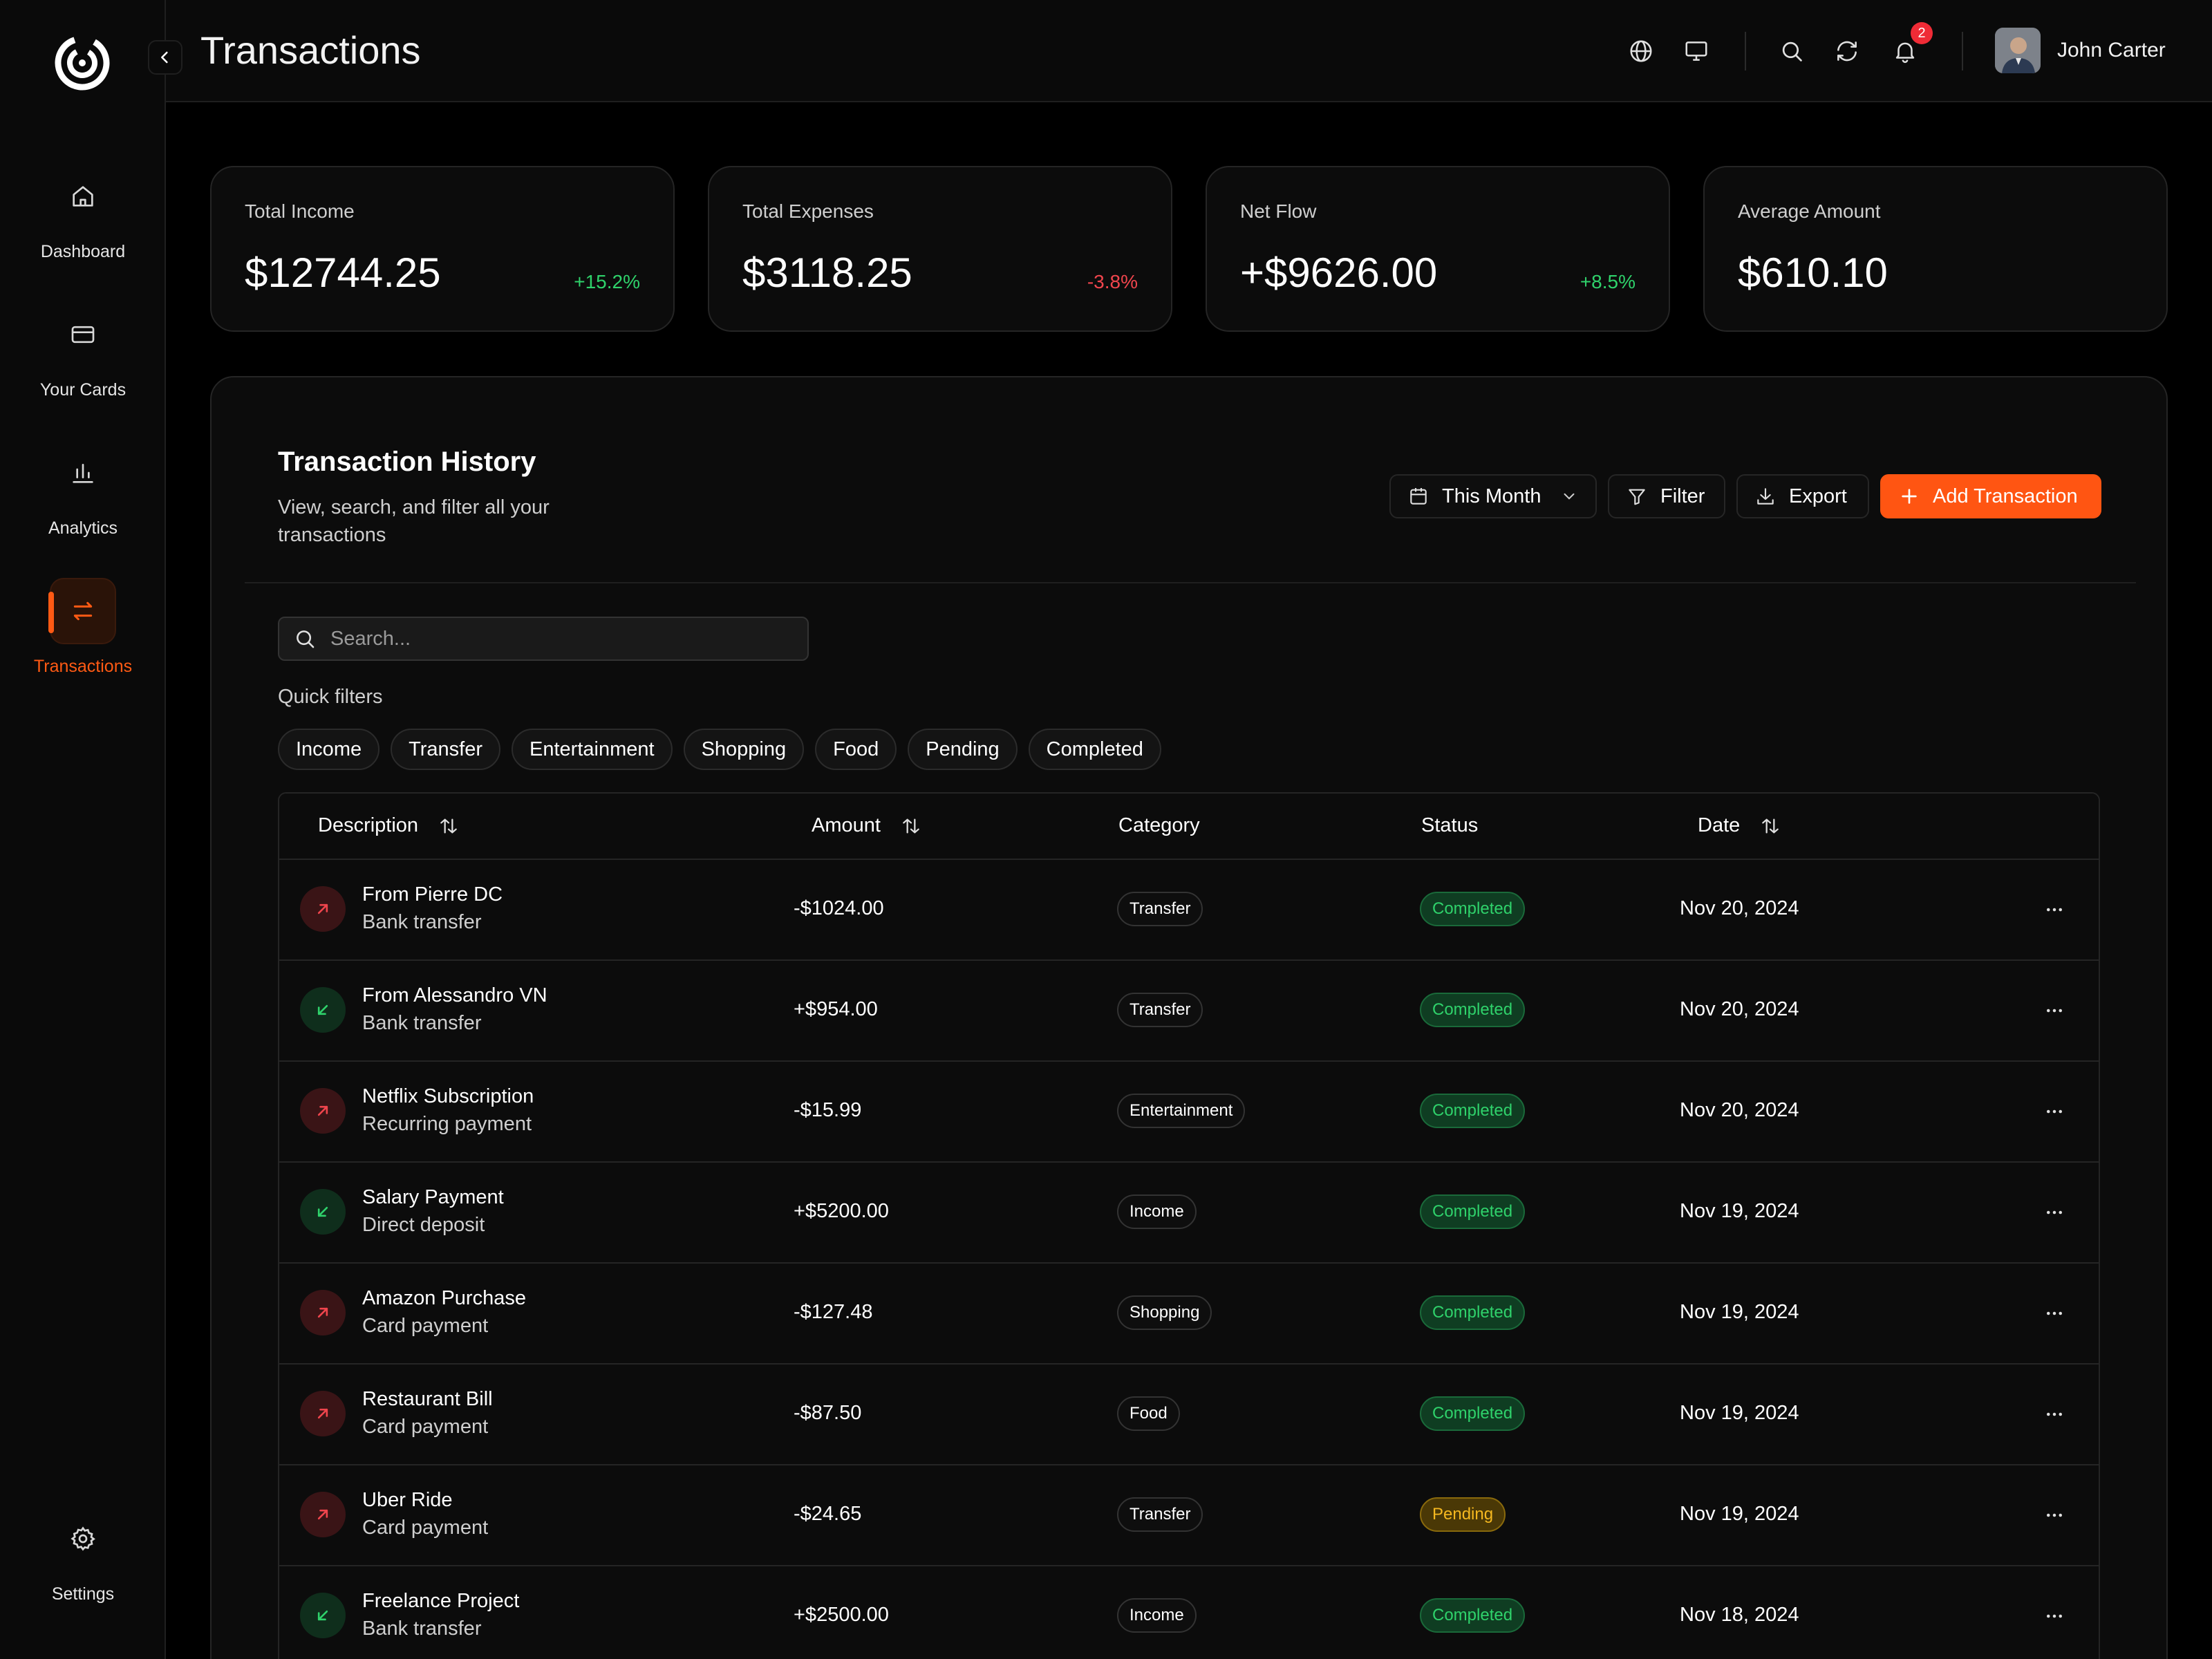 Image resolution: width=2212 pixels, height=1659 pixels. I want to click on category-tag: Entertainment, so click(1181, 1111).